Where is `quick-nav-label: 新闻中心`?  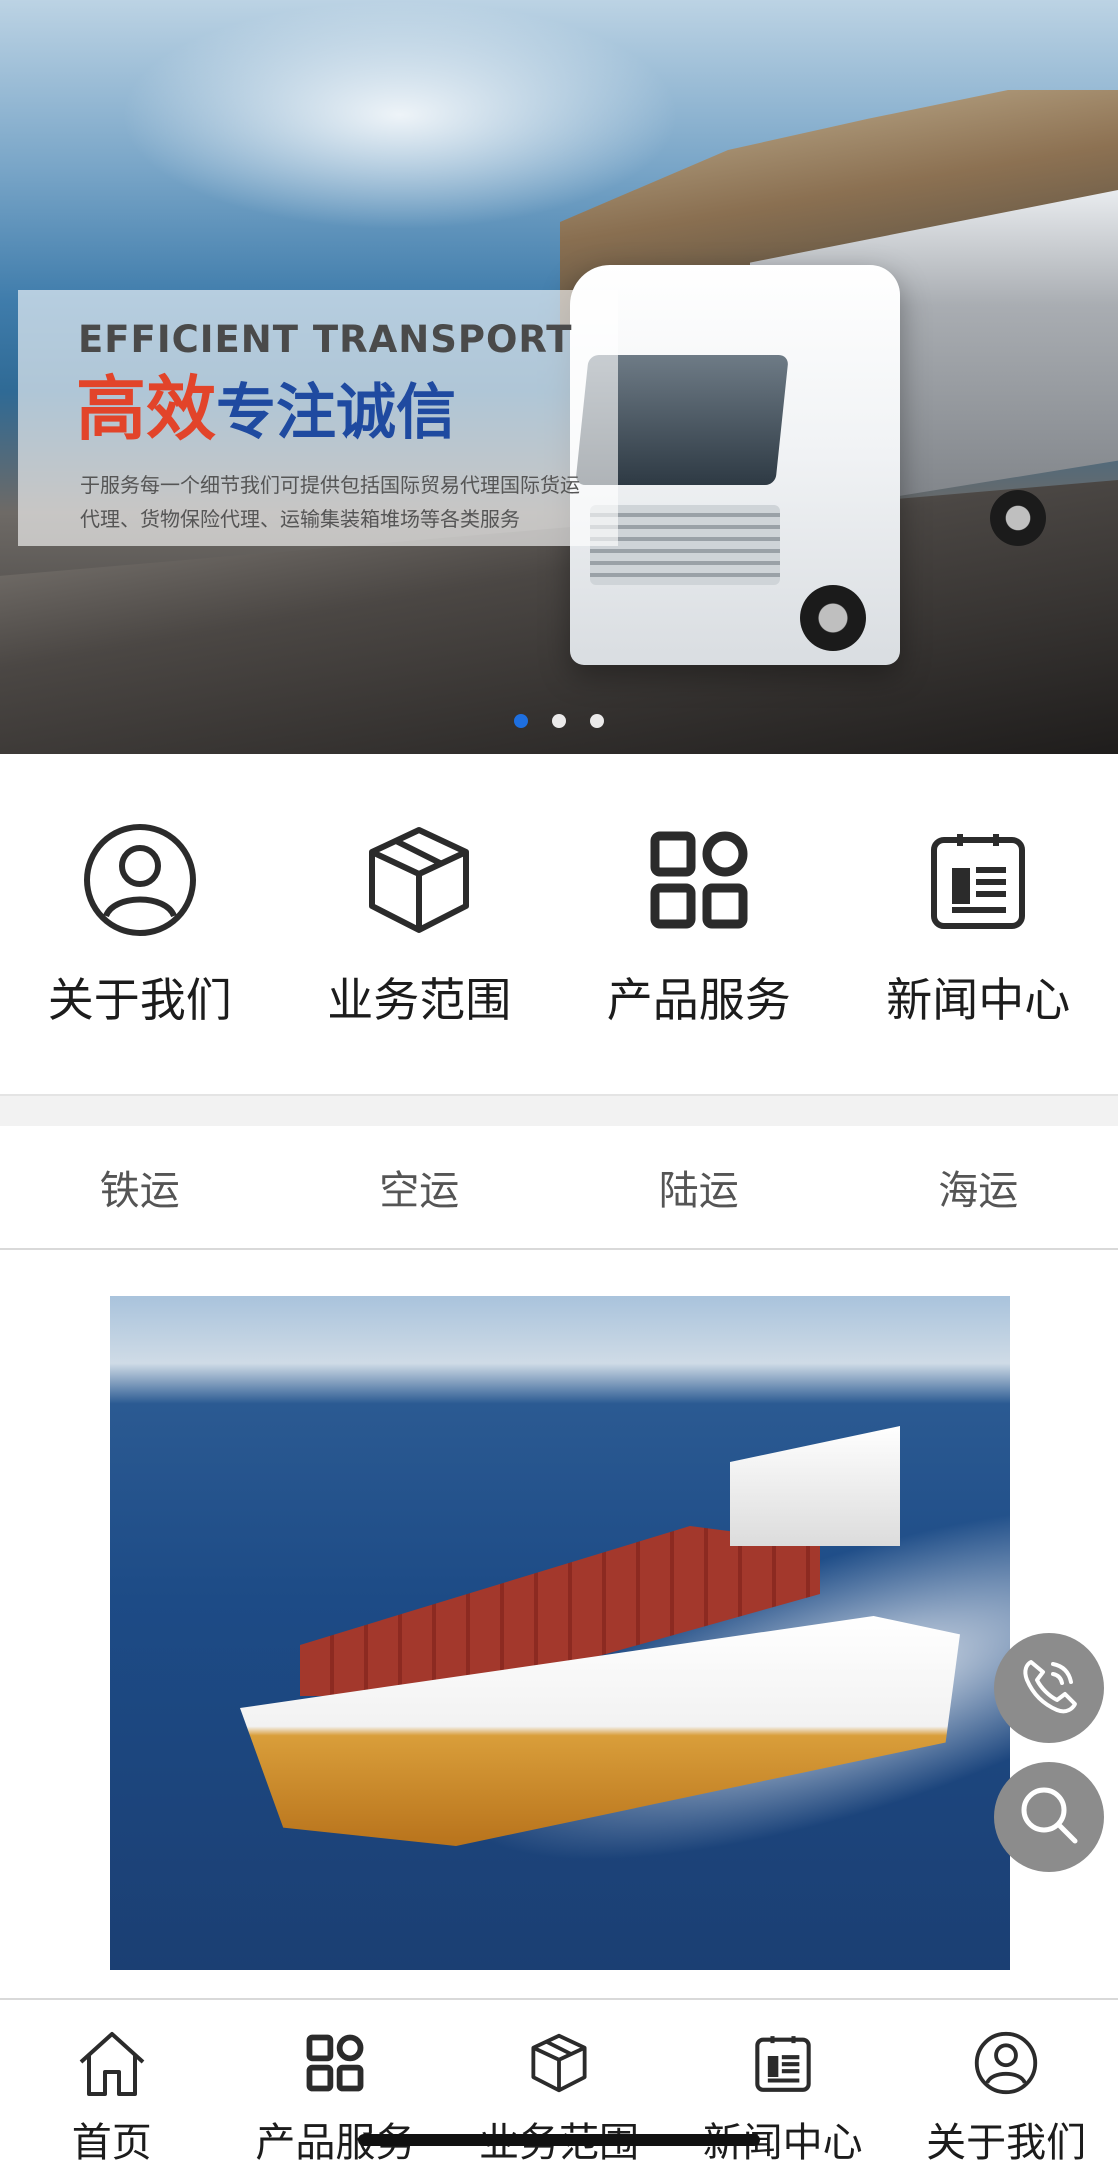
quick-nav-label: 新闻中心 is located at coordinates (978, 997).